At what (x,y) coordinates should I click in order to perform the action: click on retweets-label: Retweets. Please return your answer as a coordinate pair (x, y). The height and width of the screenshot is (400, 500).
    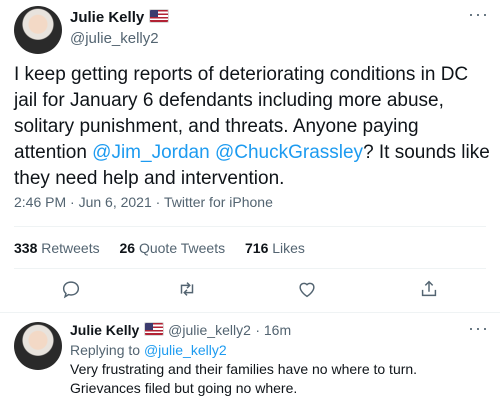
    Looking at the image, I should click on (70, 248).